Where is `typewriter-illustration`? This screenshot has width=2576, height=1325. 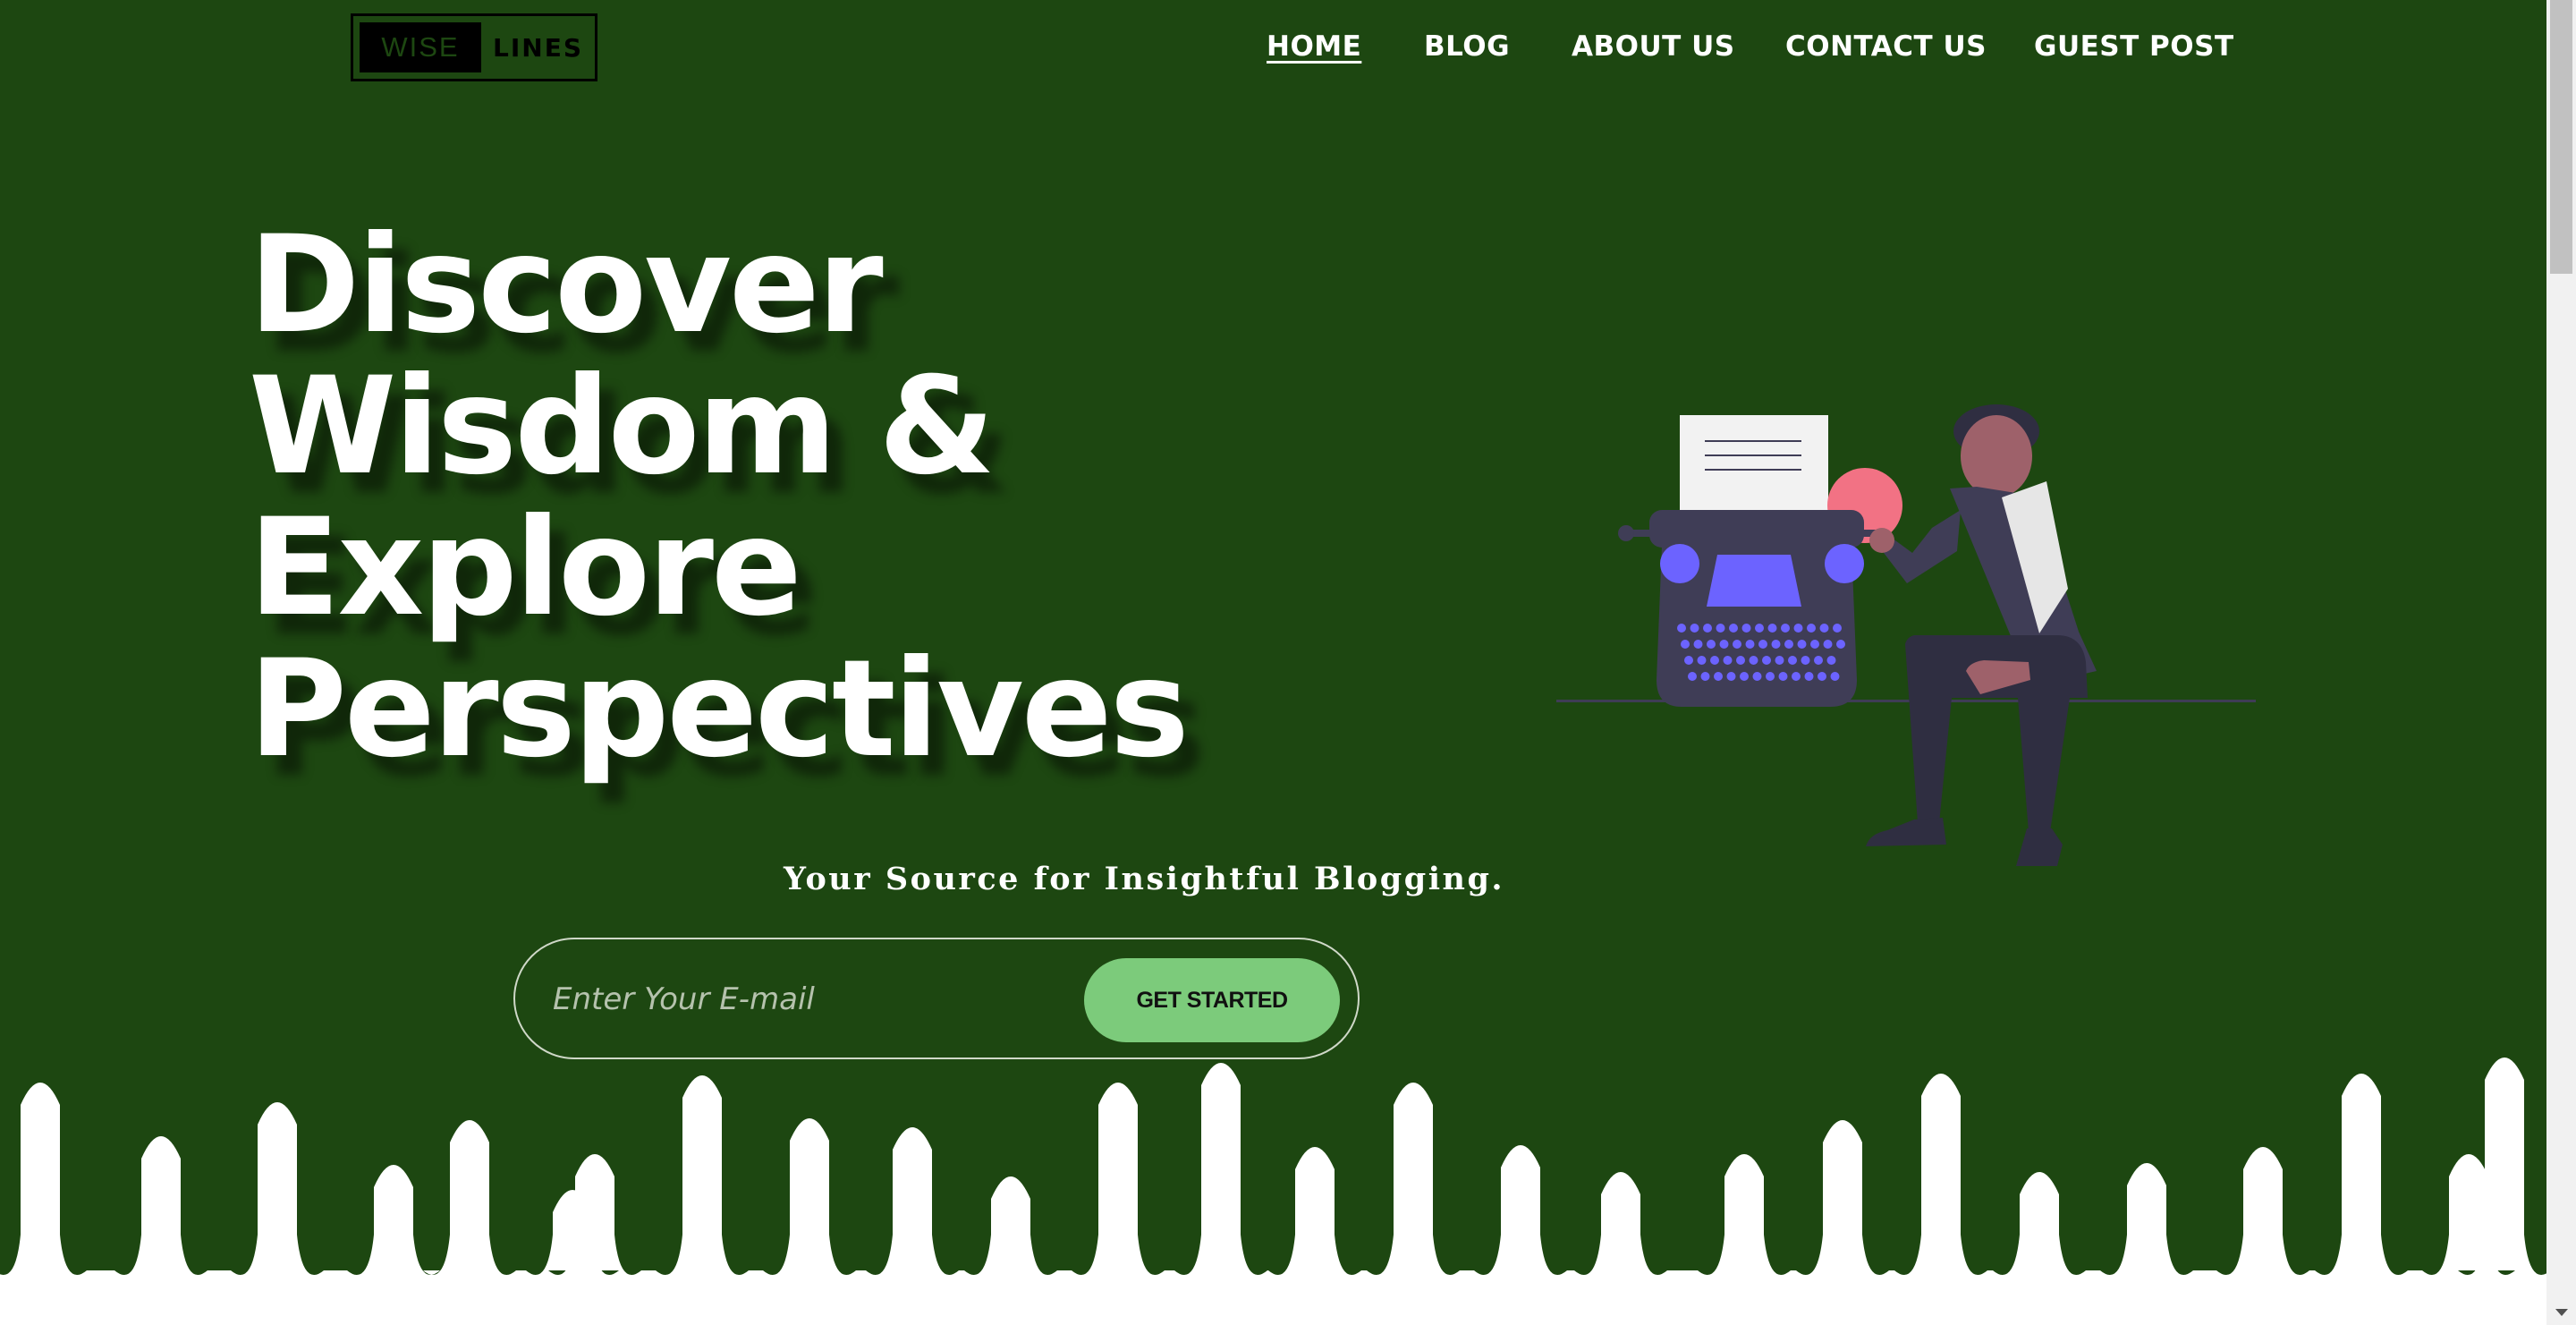
typewriter-illustration is located at coordinates (1906, 635).